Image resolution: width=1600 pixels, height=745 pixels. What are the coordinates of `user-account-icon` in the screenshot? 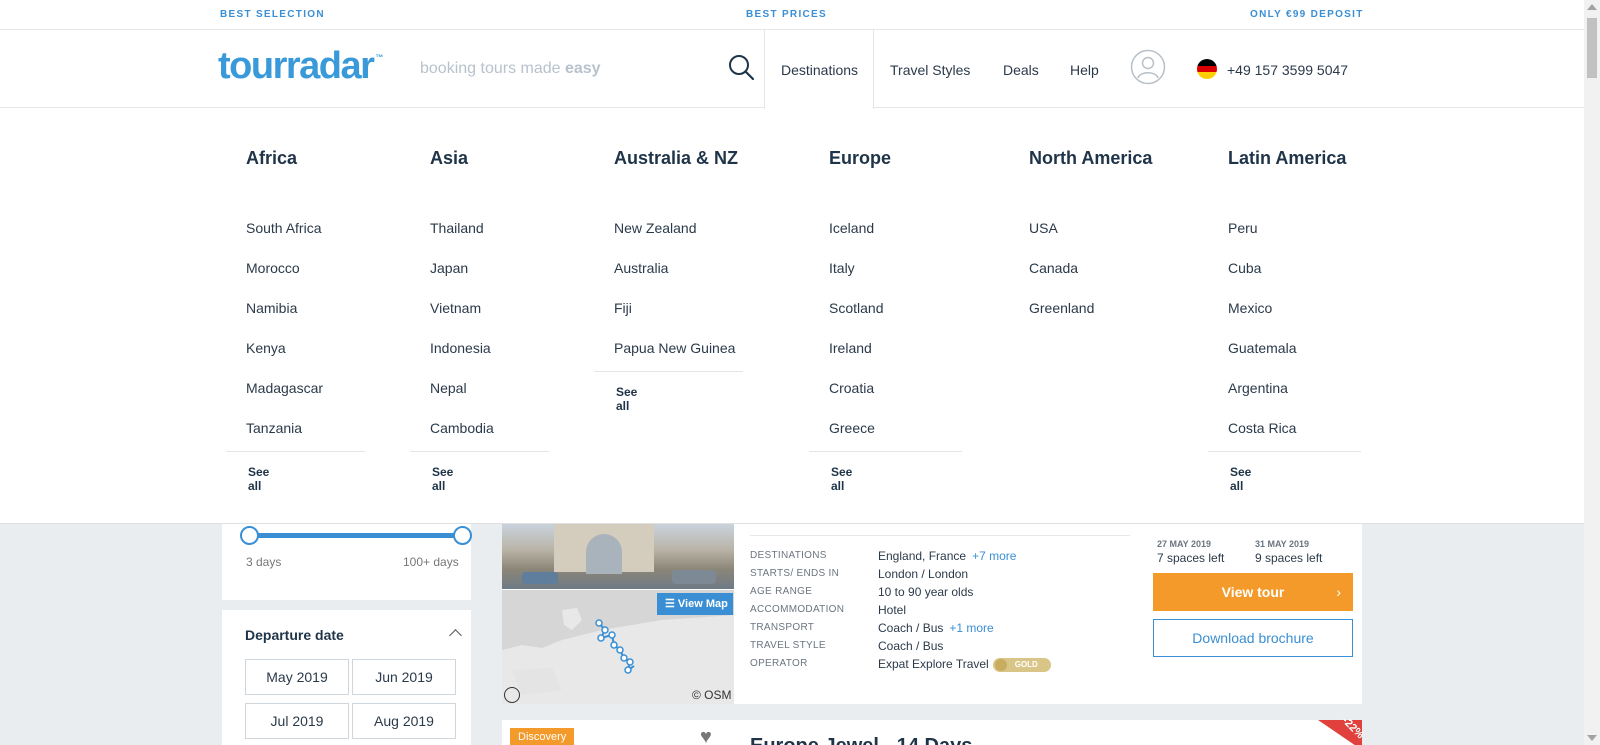 It's located at (1148, 67).